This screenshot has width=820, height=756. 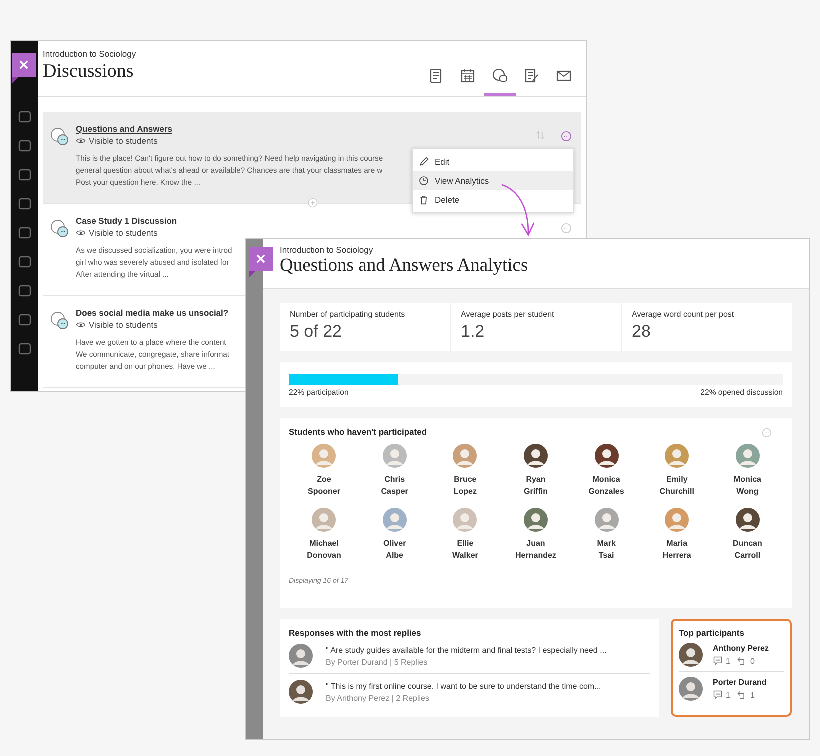 I want to click on student-name: Oliver Albe, so click(x=395, y=550).